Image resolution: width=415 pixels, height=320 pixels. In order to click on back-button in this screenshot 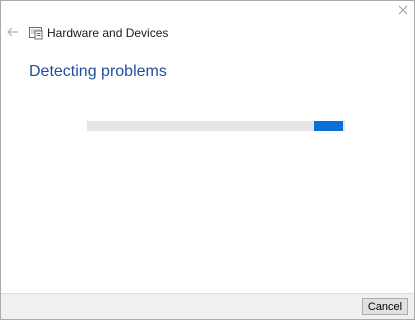, I will do `click(13, 33)`.